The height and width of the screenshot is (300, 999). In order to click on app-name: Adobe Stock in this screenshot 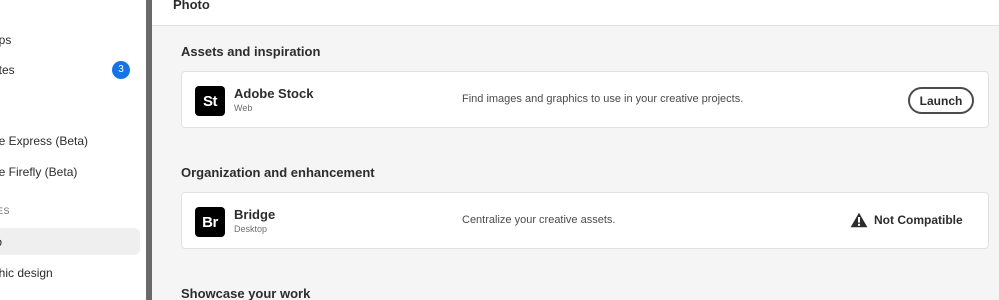, I will do `click(274, 93)`.